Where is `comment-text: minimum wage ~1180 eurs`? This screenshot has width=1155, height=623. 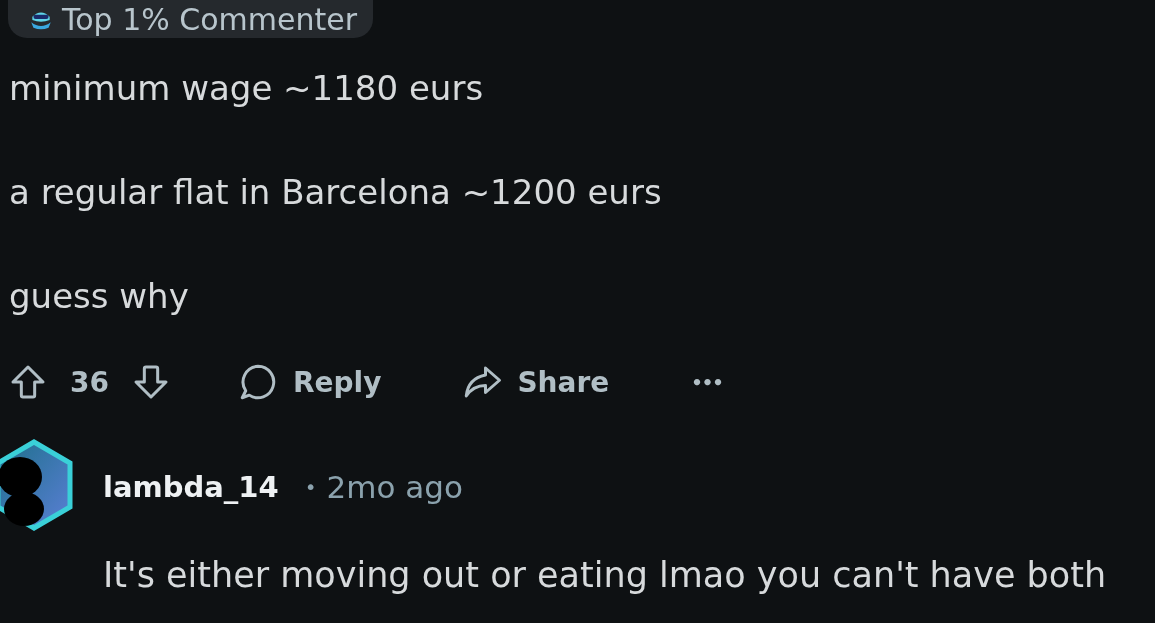
comment-text: minimum wage ~1180 eurs is located at coordinates (246, 88).